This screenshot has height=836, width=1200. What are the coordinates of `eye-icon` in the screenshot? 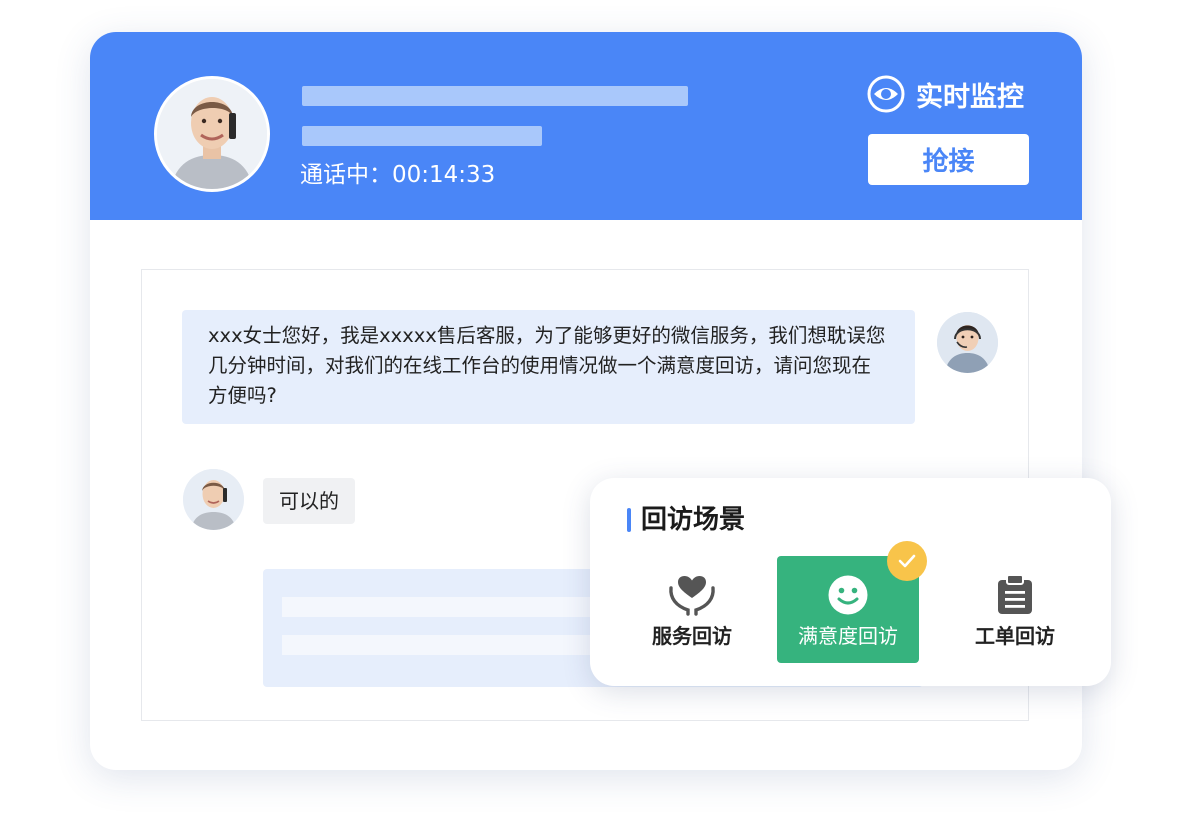 It's located at (886, 94).